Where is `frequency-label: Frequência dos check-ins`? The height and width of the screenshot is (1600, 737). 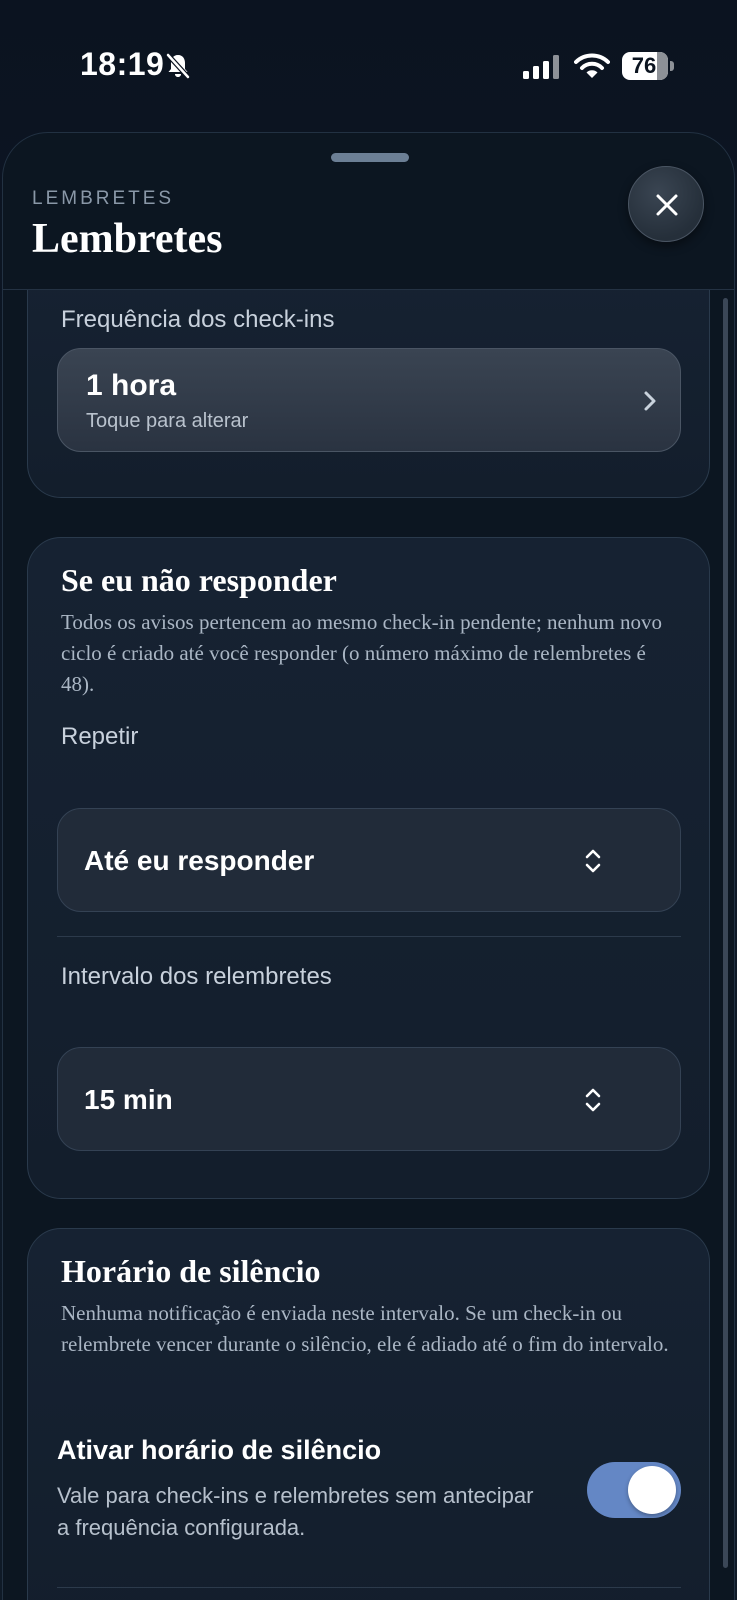 frequency-label: Frequência dos check-ins is located at coordinates (198, 319).